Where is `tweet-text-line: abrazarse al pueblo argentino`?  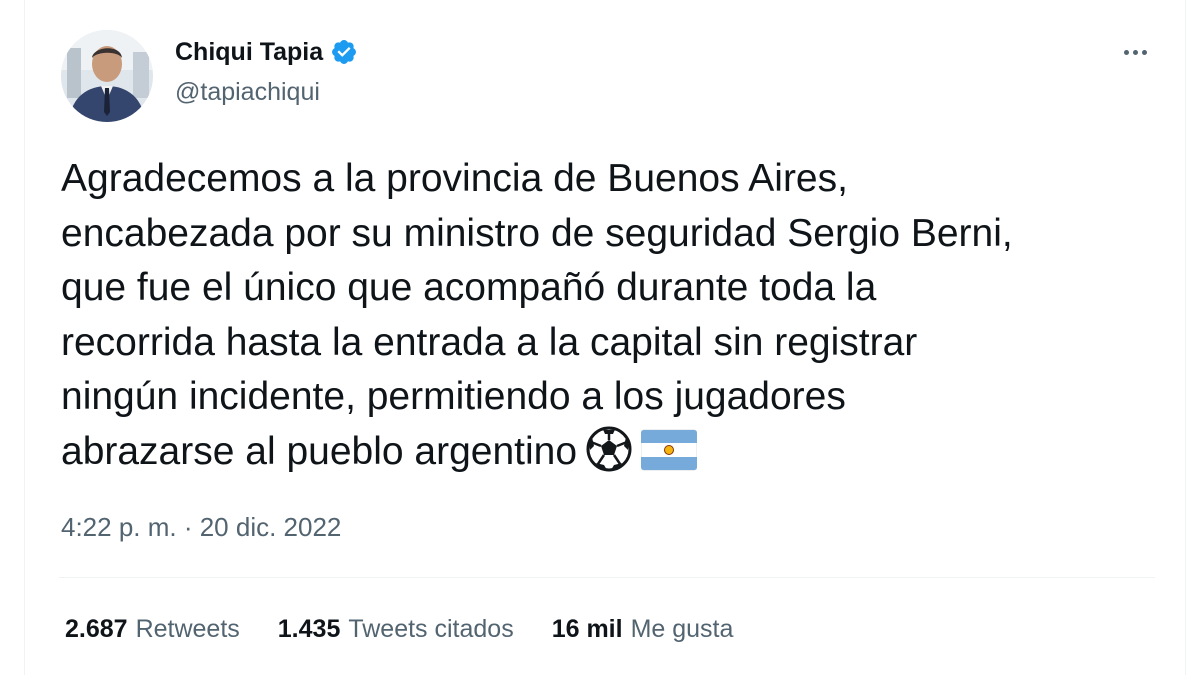
tweet-text-line: abrazarse al pueblo argentino is located at coordinates (319, 451).